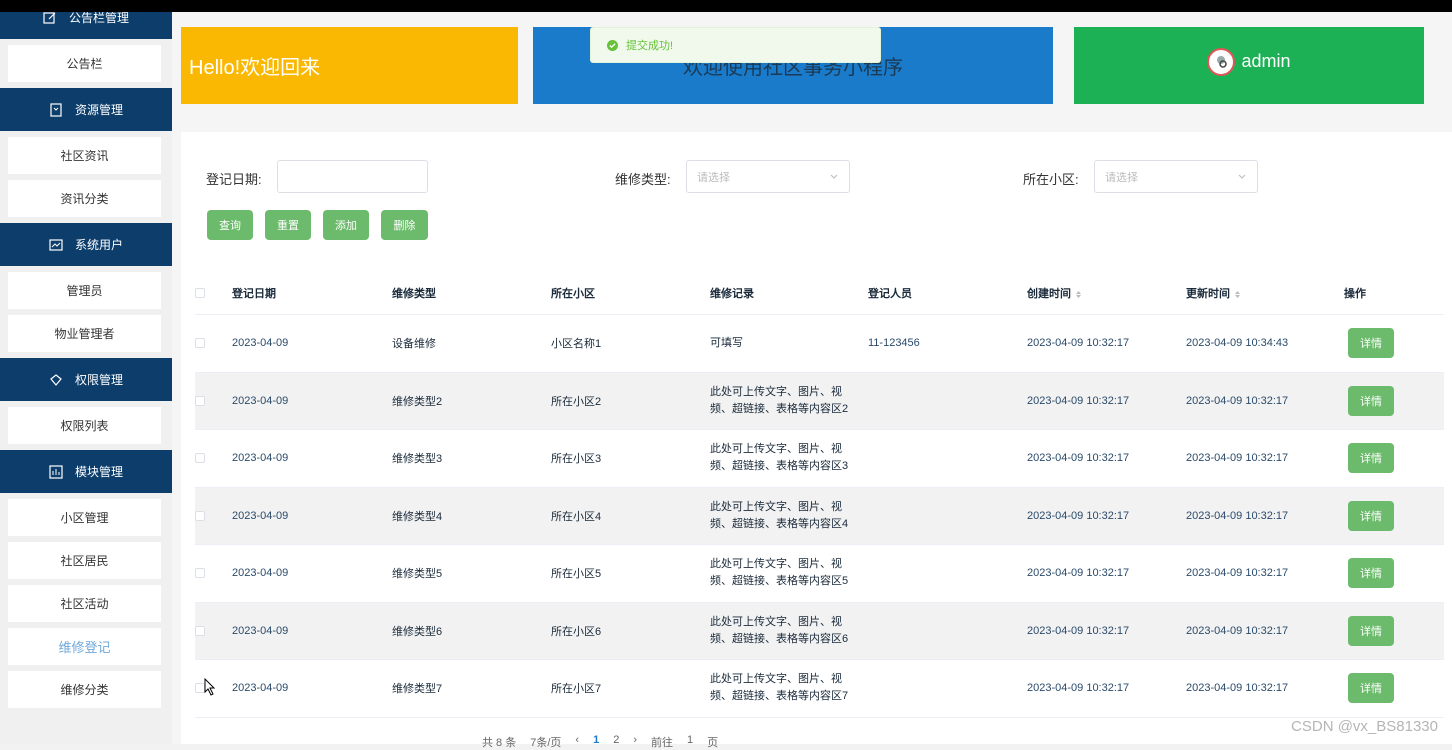 The height and width of the screenshot is (750, 1452). What do you see at coordinates (210, 687) in the screenshot?
I see `mouse-cursor-icon` at bounding box center [210, 687].